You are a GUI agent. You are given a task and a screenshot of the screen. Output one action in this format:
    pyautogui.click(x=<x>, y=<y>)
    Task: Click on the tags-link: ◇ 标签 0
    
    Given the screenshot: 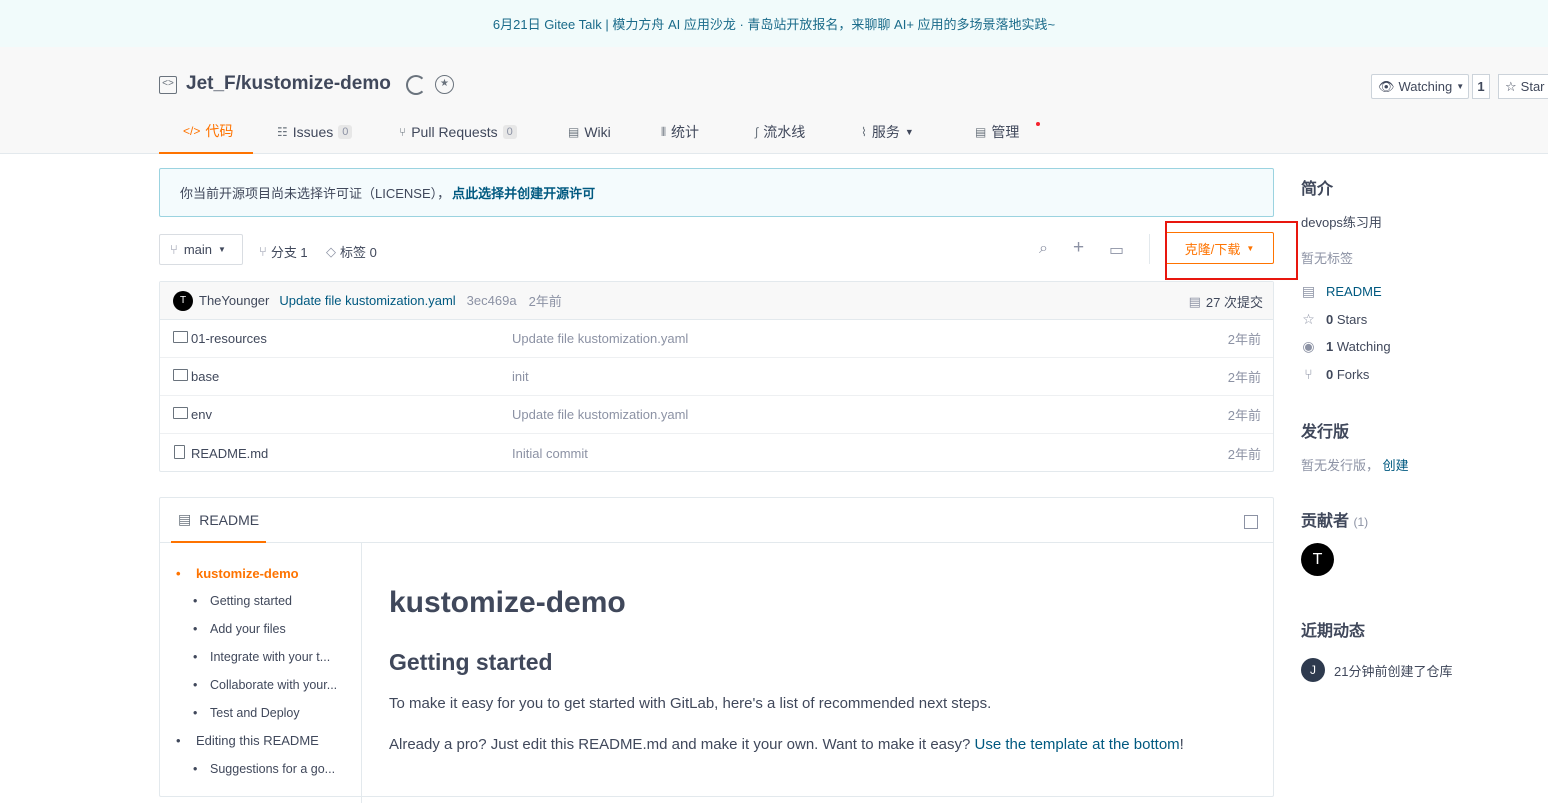 What is the action you would take?
    pyautogui.click(x=351, y=251)
    